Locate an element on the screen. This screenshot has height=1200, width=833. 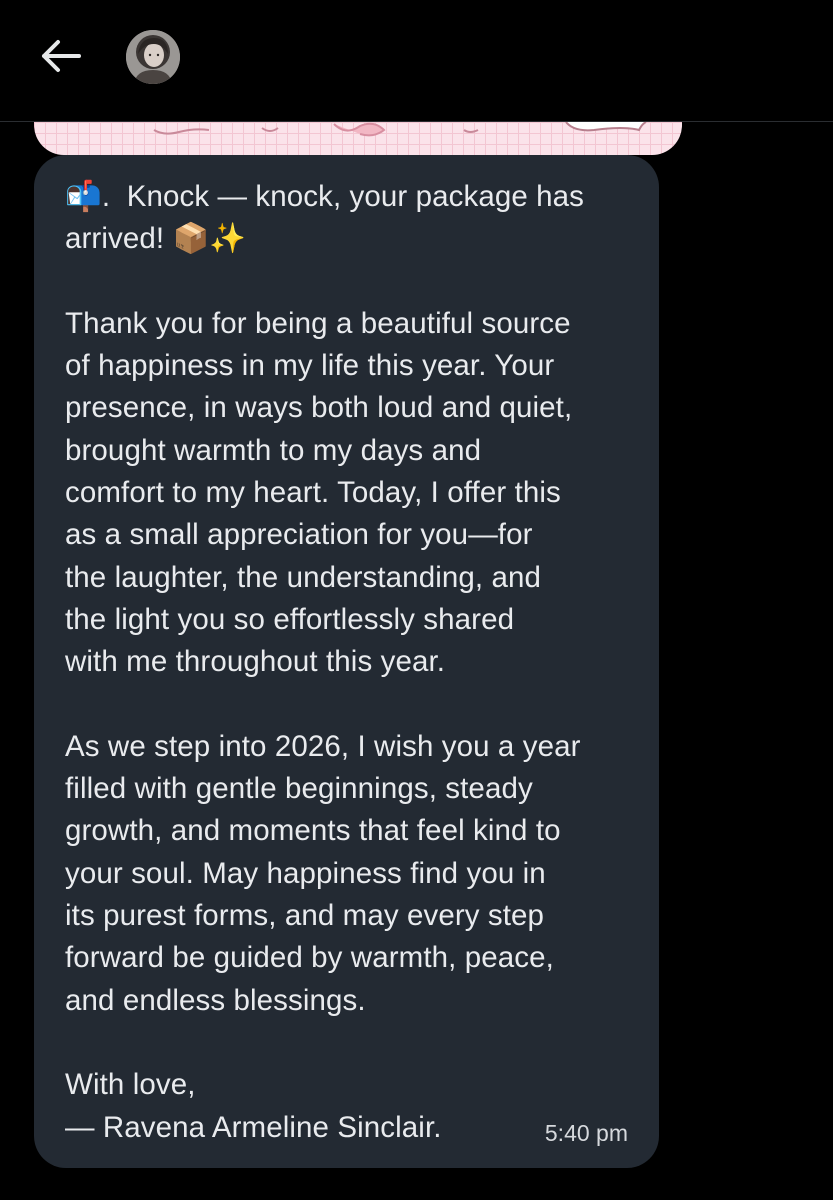
shared-image-preview is located at coordinates (358, 138).